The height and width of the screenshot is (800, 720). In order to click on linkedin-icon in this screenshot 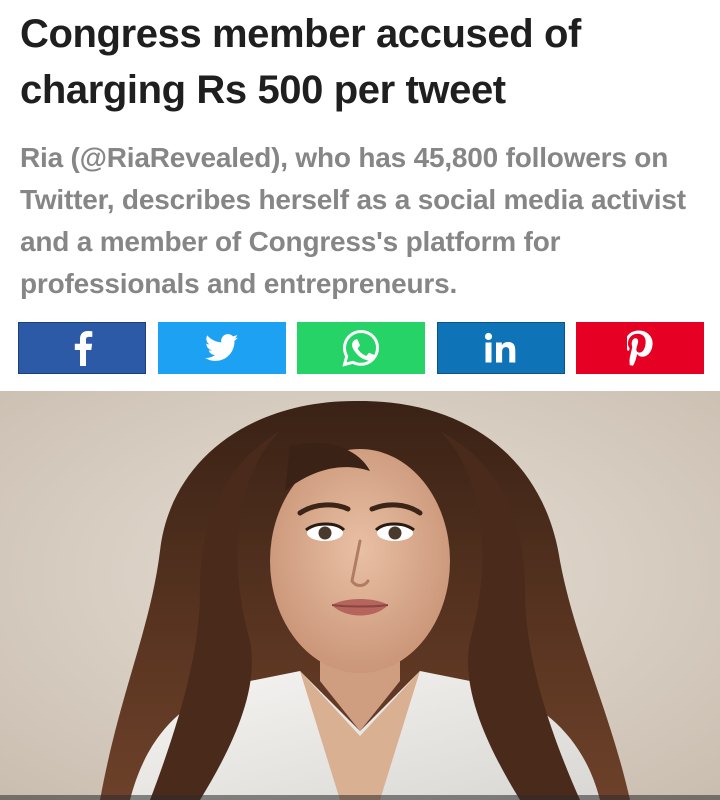, I will do `click(499, 347)`.